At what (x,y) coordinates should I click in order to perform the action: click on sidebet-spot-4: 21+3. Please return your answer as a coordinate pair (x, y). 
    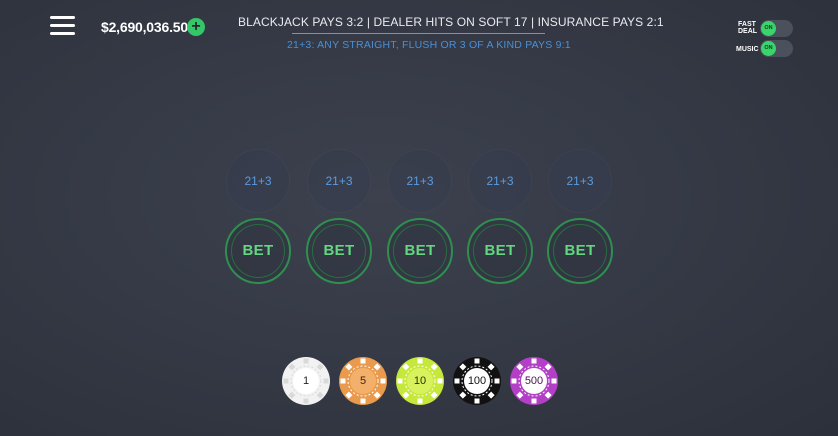
    Looking at the image, I should click on (500, 181).